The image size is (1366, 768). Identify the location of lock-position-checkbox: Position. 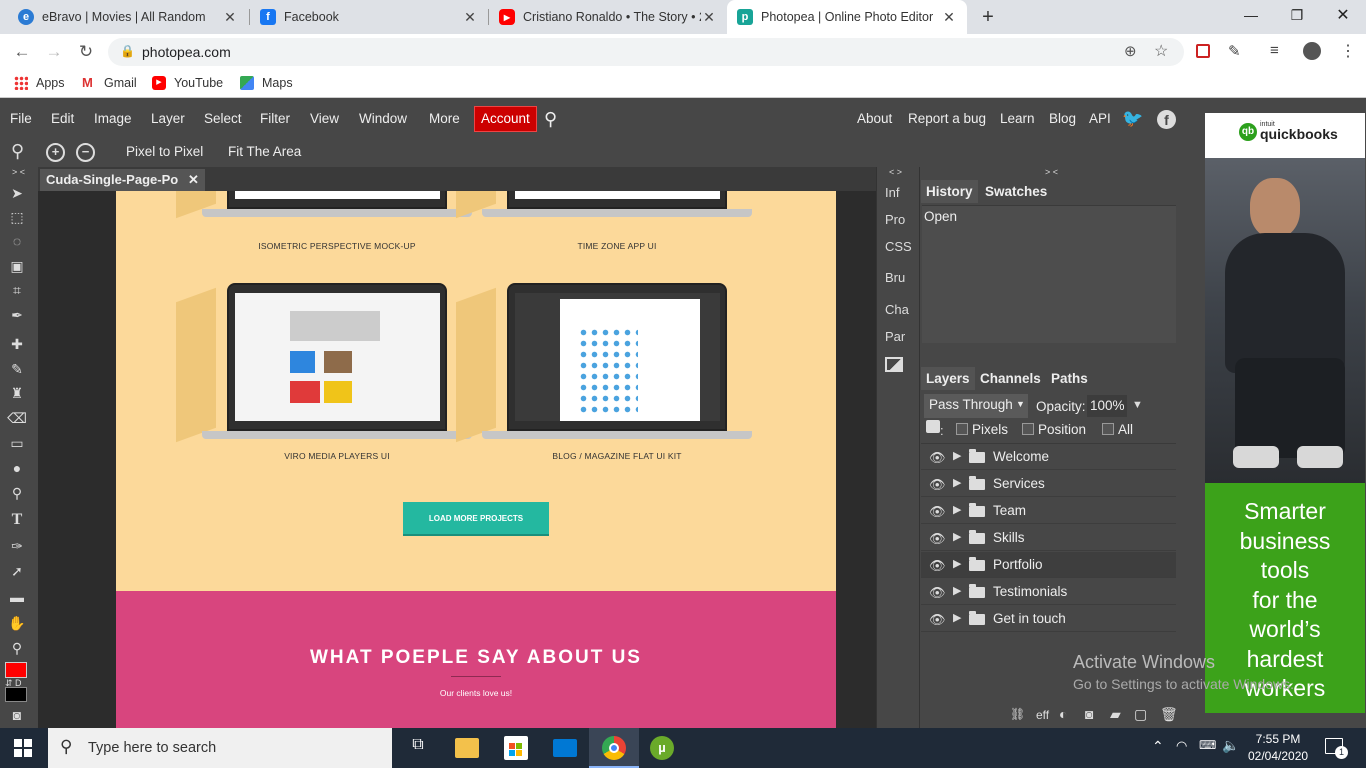
(1054, 429).